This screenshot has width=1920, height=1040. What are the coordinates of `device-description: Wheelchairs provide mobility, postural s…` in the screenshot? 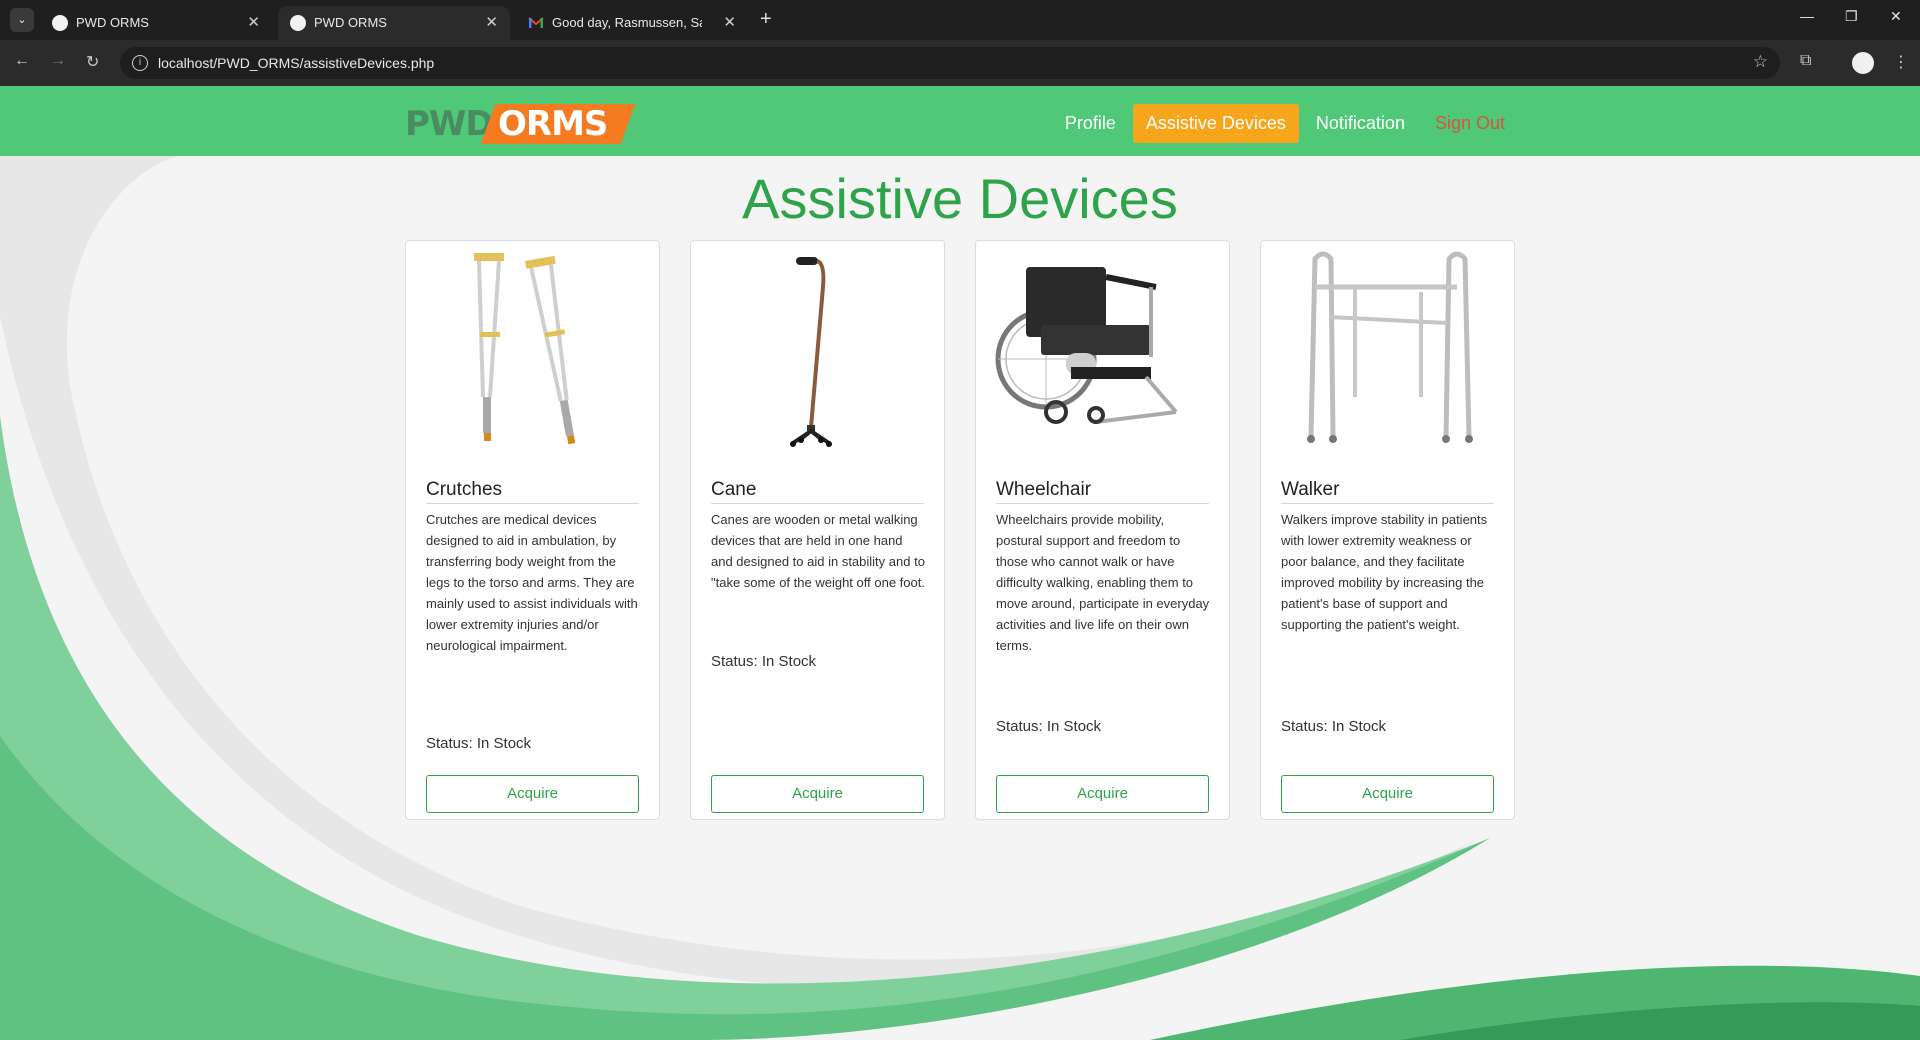 It's located at (1103, 582).